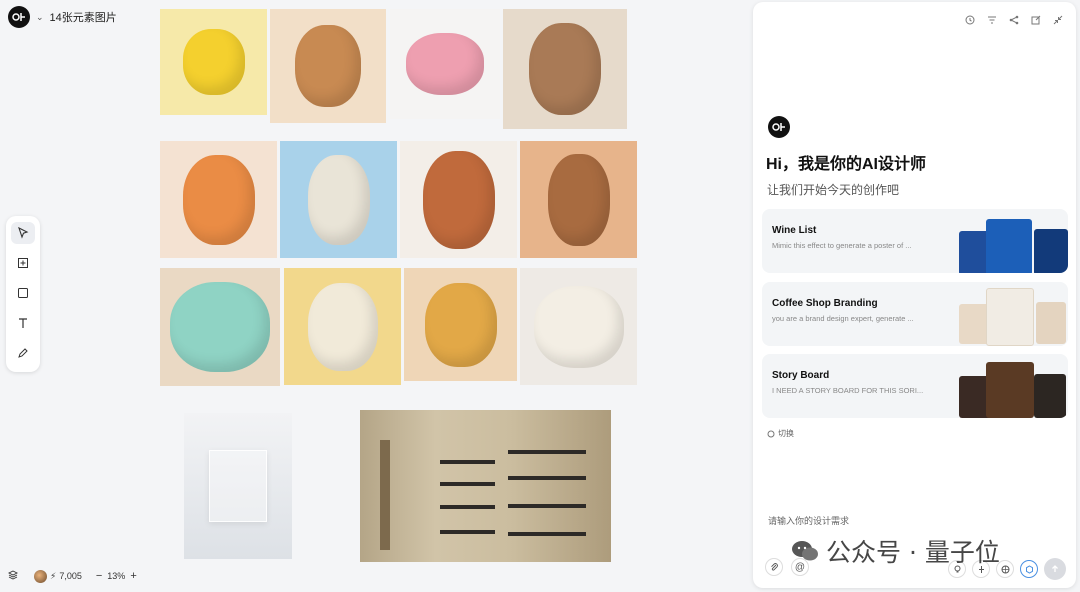 The image size is (1080, 592). Describe the element at coordinates (913, 552) in the screenshot. I see `watermark-text: 公众号 · 量子位` at that location.